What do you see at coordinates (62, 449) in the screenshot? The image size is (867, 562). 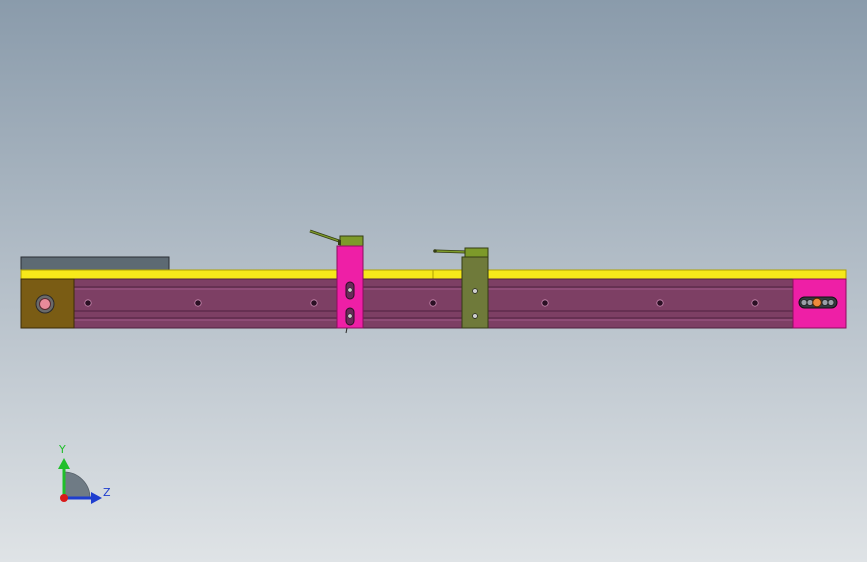 I see `y-axis-label: Y` at bounding box center [62, 449].